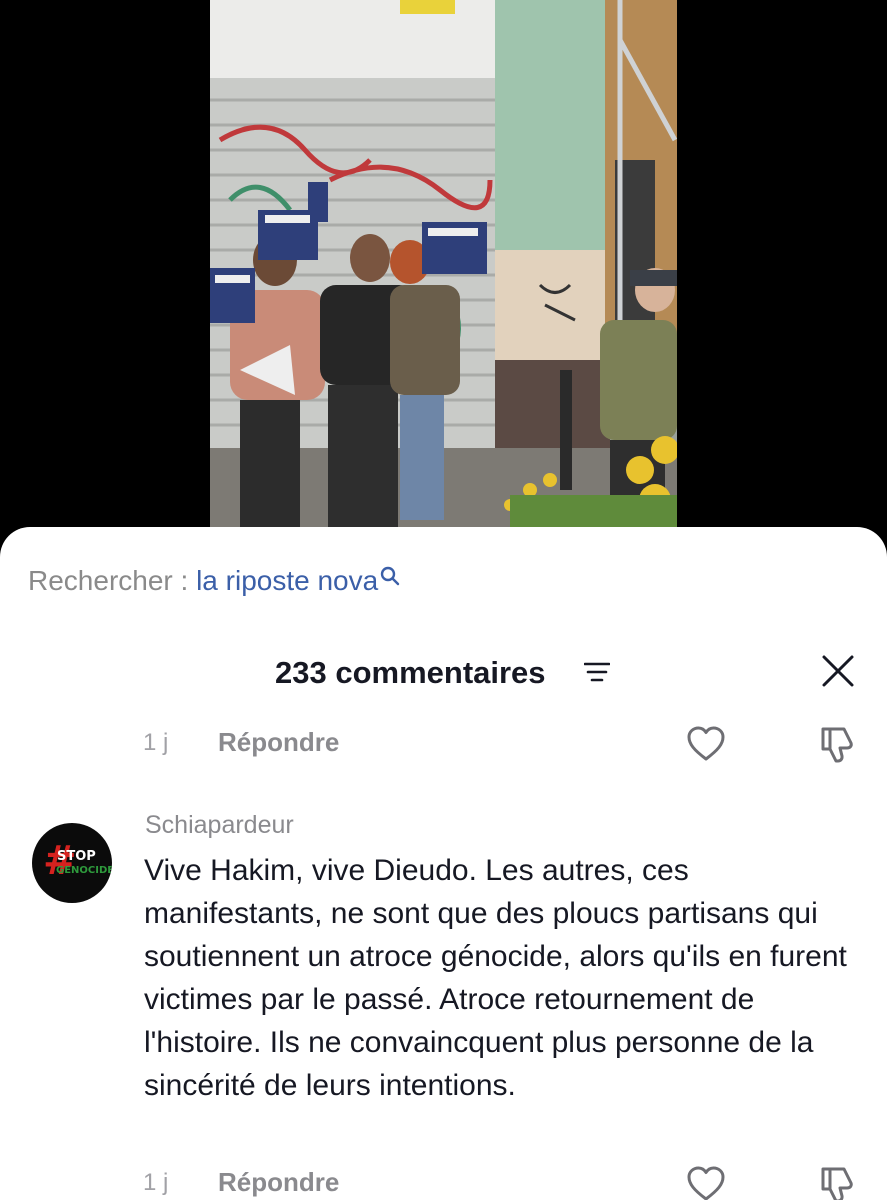  Describe the element at coordinates (443, 1182) in the screenshot. I see `comment-meta: 1 j Répondre` at that location.